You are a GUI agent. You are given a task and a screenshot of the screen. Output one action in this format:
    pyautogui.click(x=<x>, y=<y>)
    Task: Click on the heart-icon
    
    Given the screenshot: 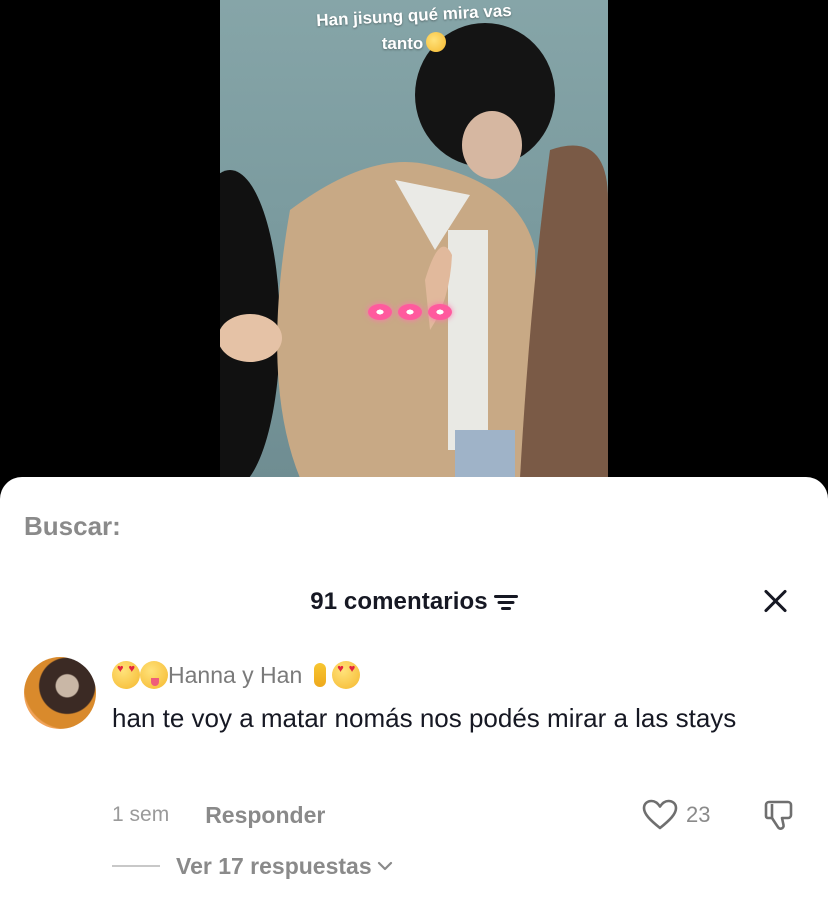 What is the action you would take?
    pyautogui.click(x=660, y=814)
    